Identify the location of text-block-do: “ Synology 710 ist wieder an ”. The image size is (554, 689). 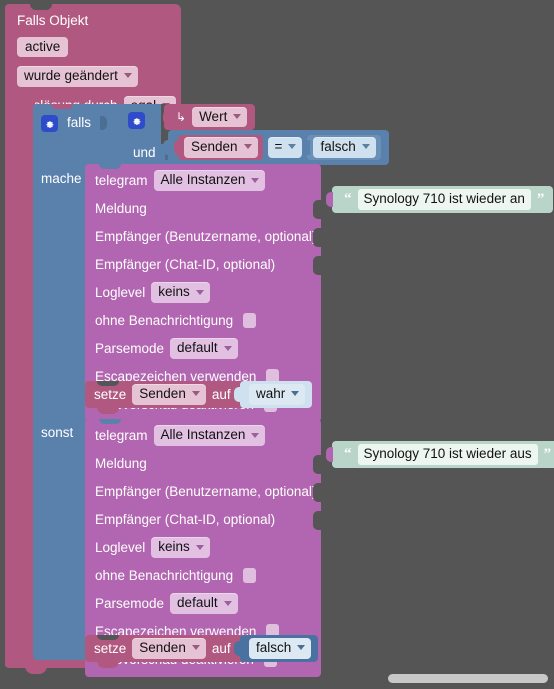
(440, 199).